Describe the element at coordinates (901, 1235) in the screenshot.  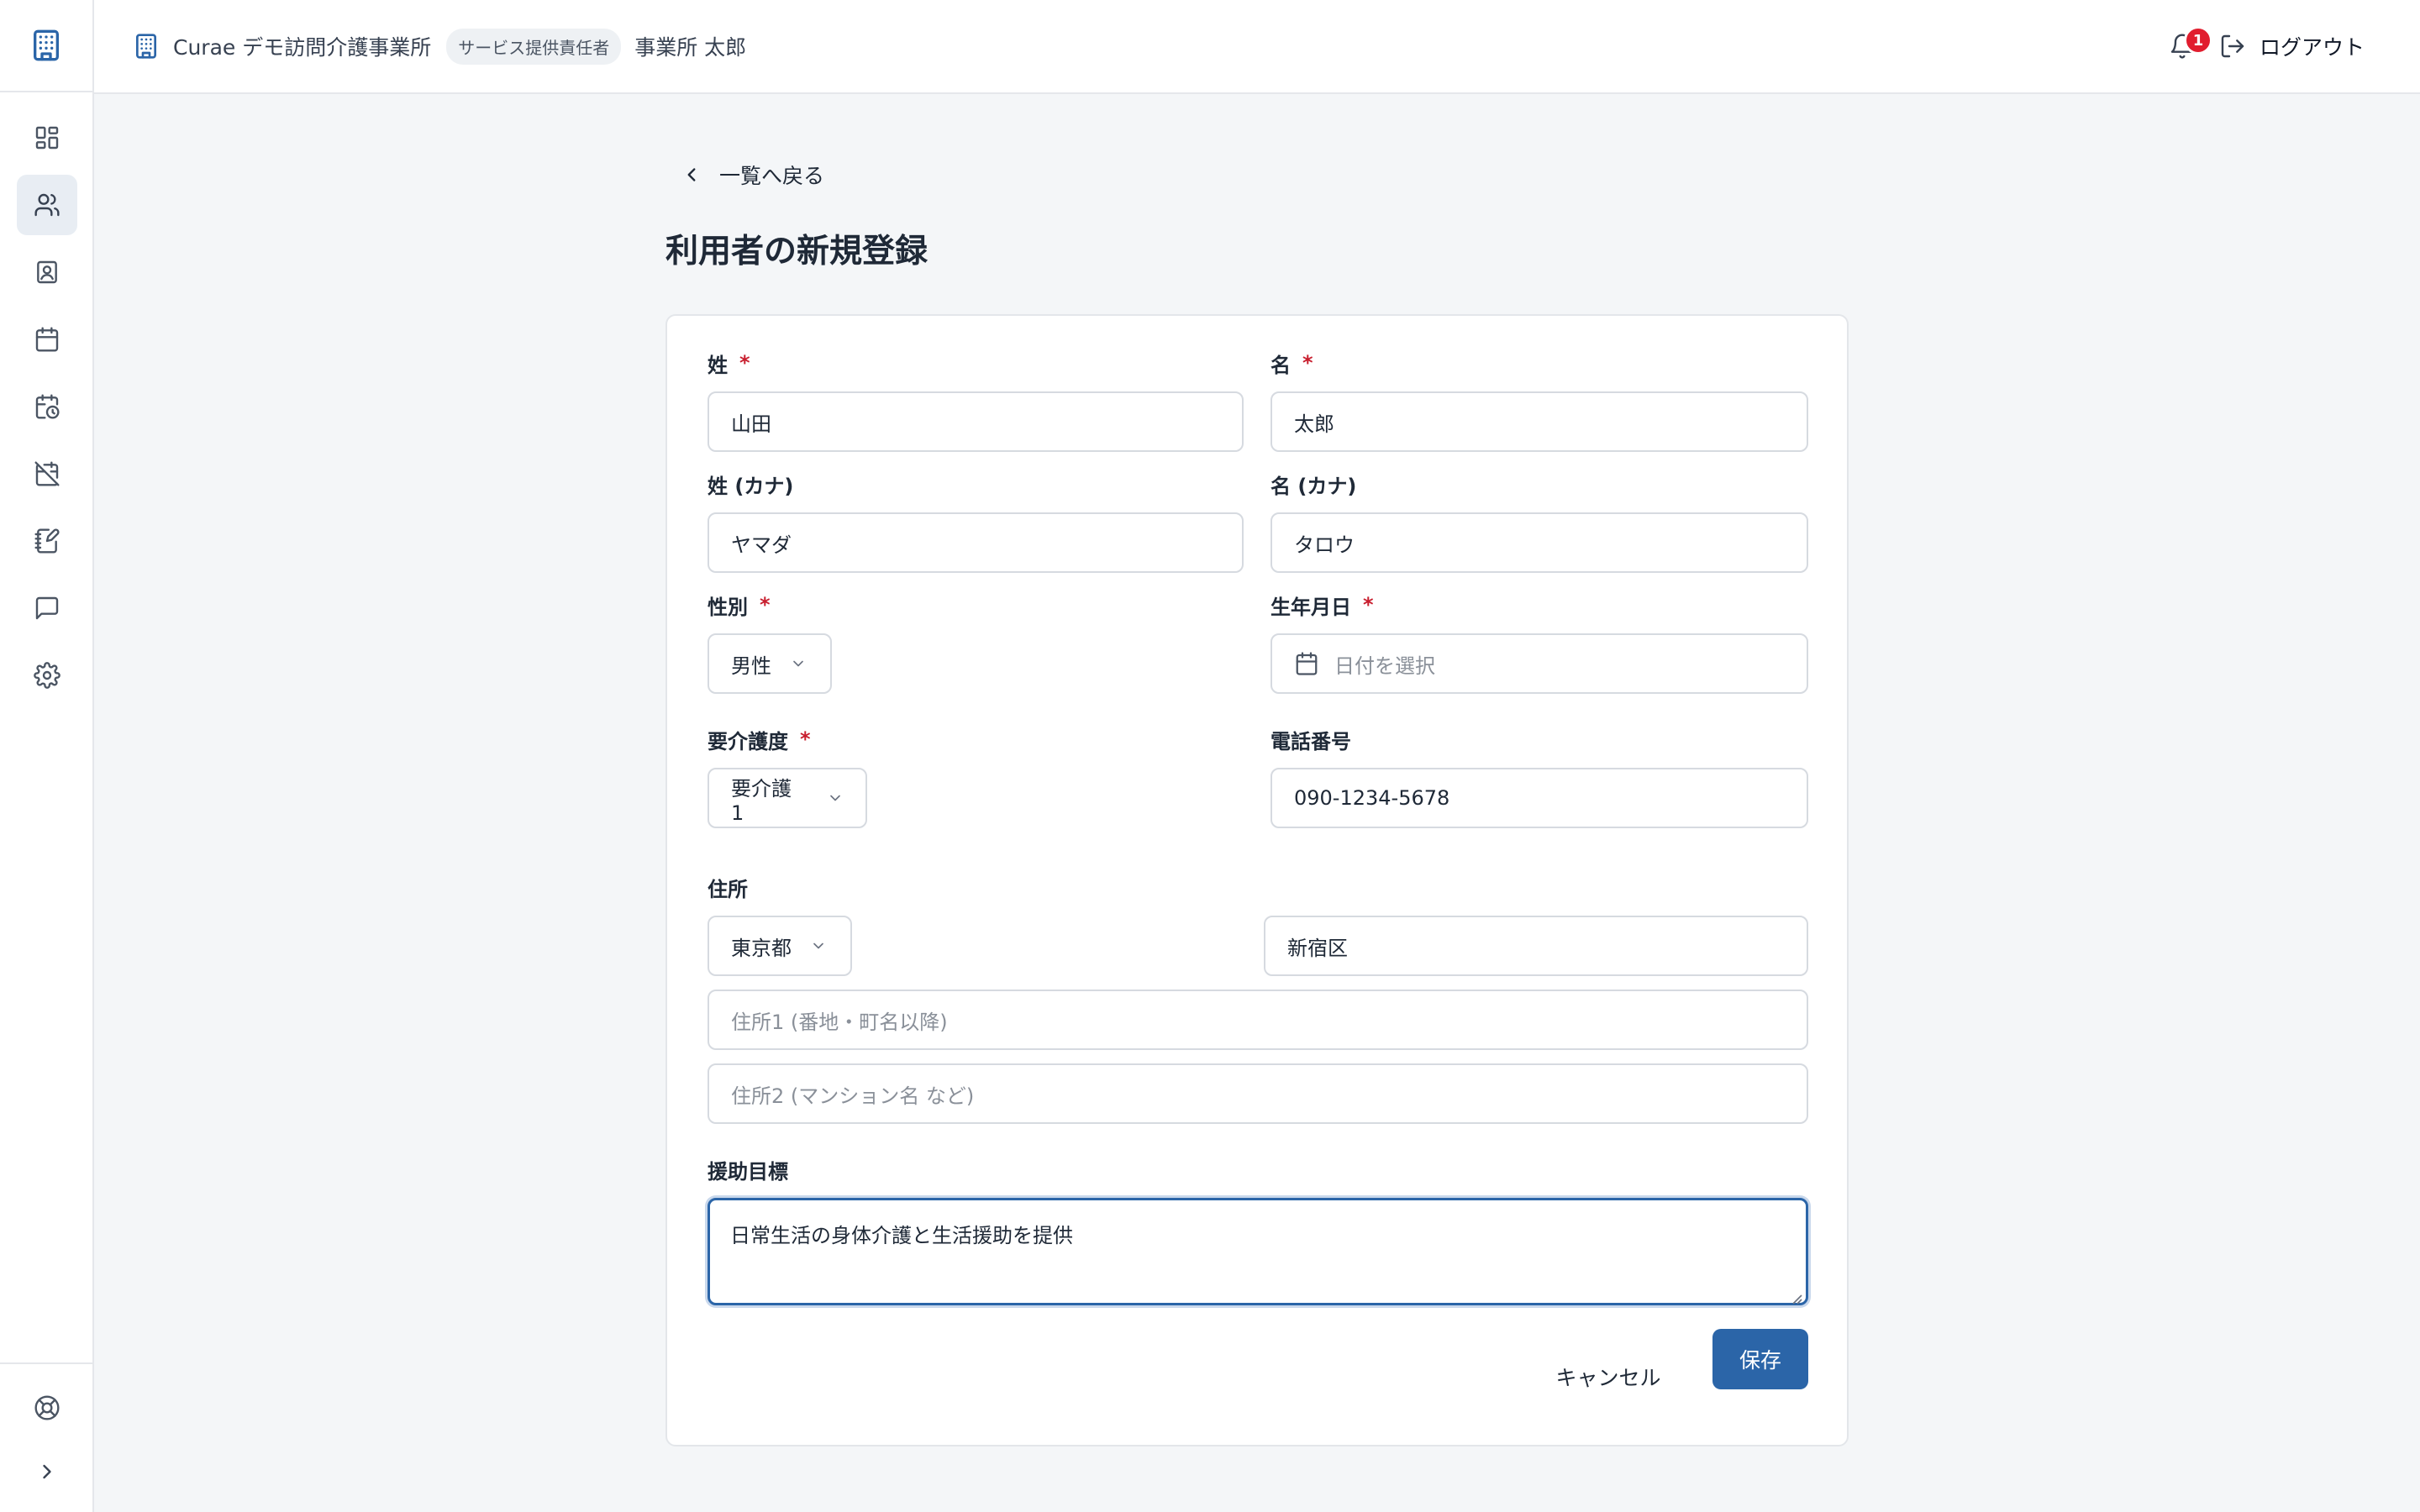
I see `goal-value: 日常生活の身体介護と生活援助を提供` at that location.